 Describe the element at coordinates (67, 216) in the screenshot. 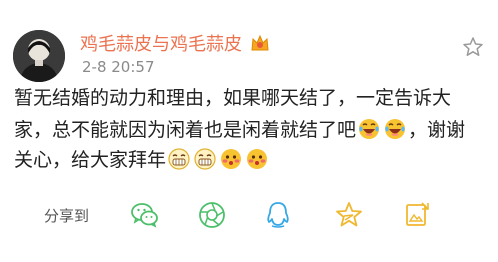

I see `share-label: 分享到` at that location.